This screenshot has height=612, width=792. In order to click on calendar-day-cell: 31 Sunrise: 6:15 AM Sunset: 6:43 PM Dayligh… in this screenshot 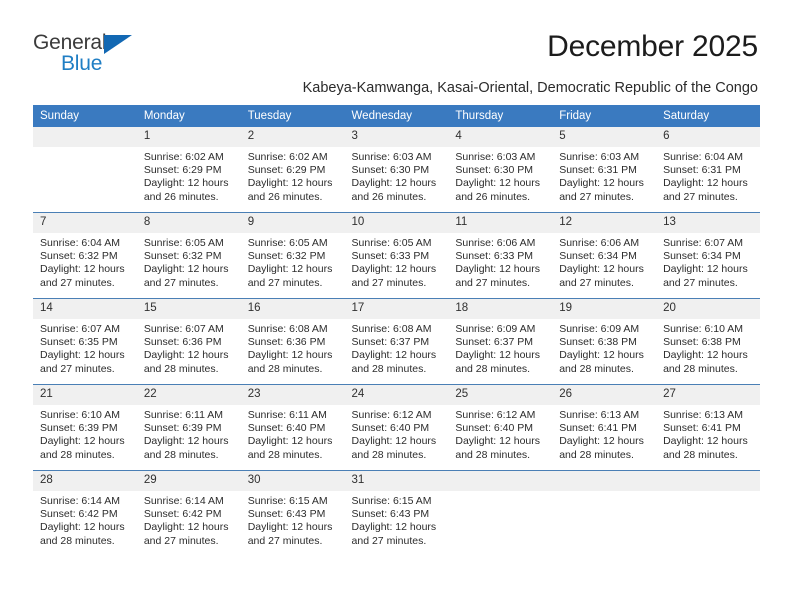, I will do `click(396, 513)`.